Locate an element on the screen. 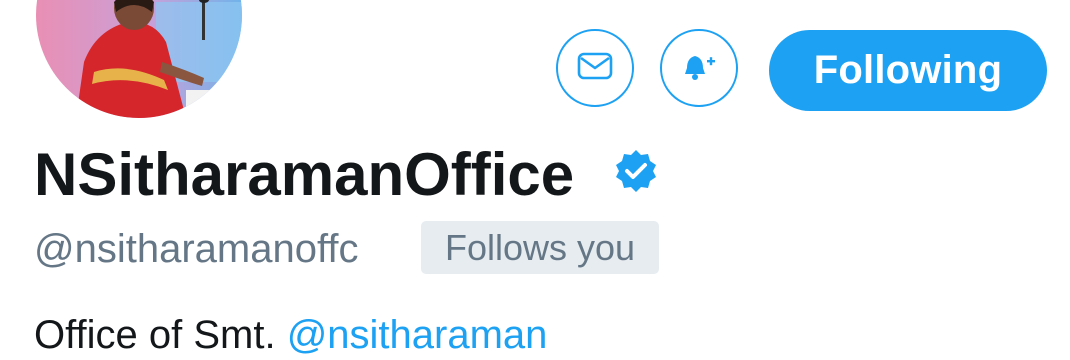 Image resolution: width=1070 pixels, height=360 pixels. bio-mention-link: @nsitharaman is located at coordinates (417, 335).